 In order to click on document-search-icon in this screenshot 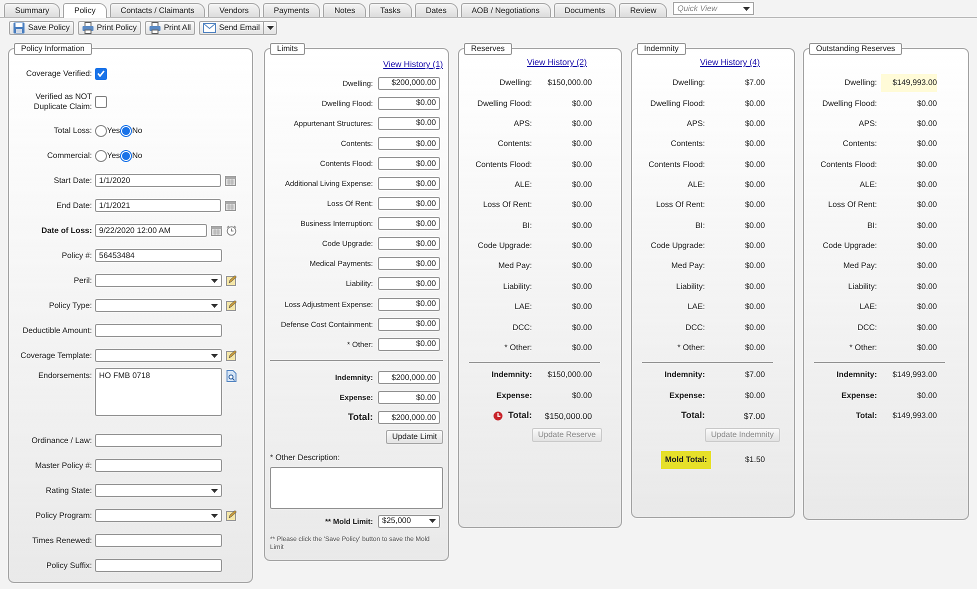, I will do `click(231, 376)`.